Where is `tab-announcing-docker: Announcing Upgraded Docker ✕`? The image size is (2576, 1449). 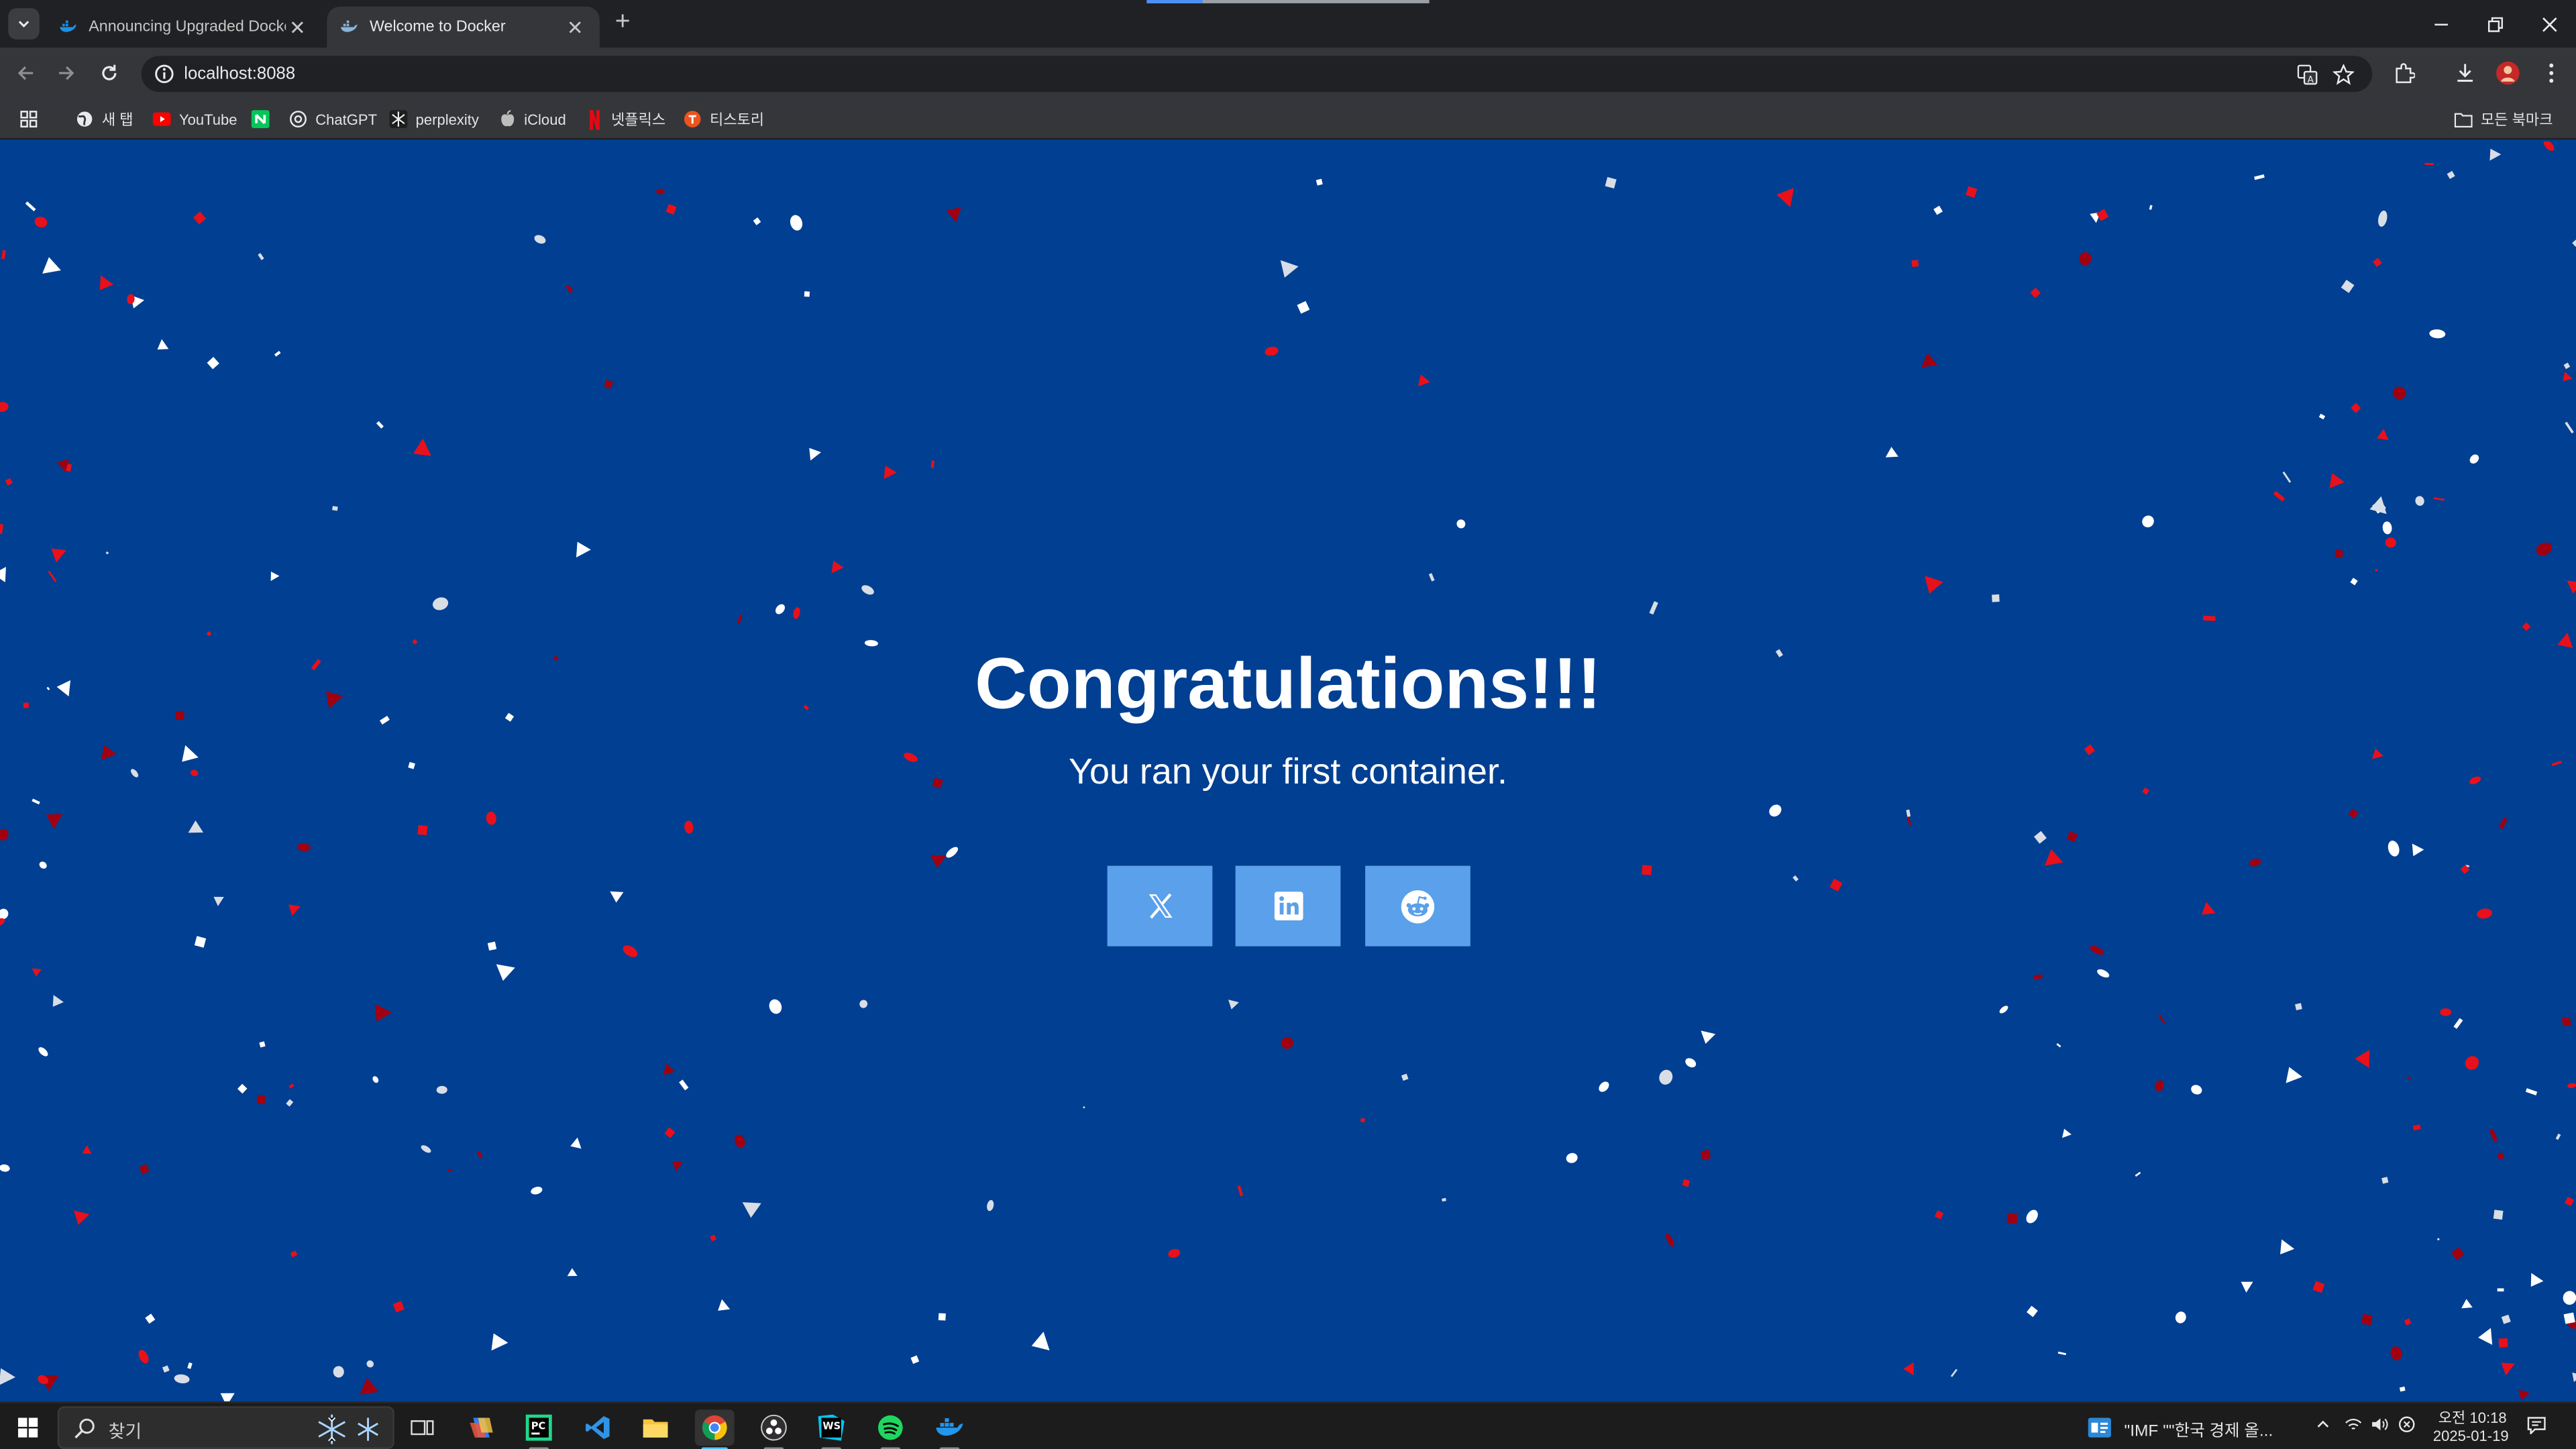
tab-announcing-docker: Announcing Upgraded Docker ✕ is located at coordinates (184, 27).